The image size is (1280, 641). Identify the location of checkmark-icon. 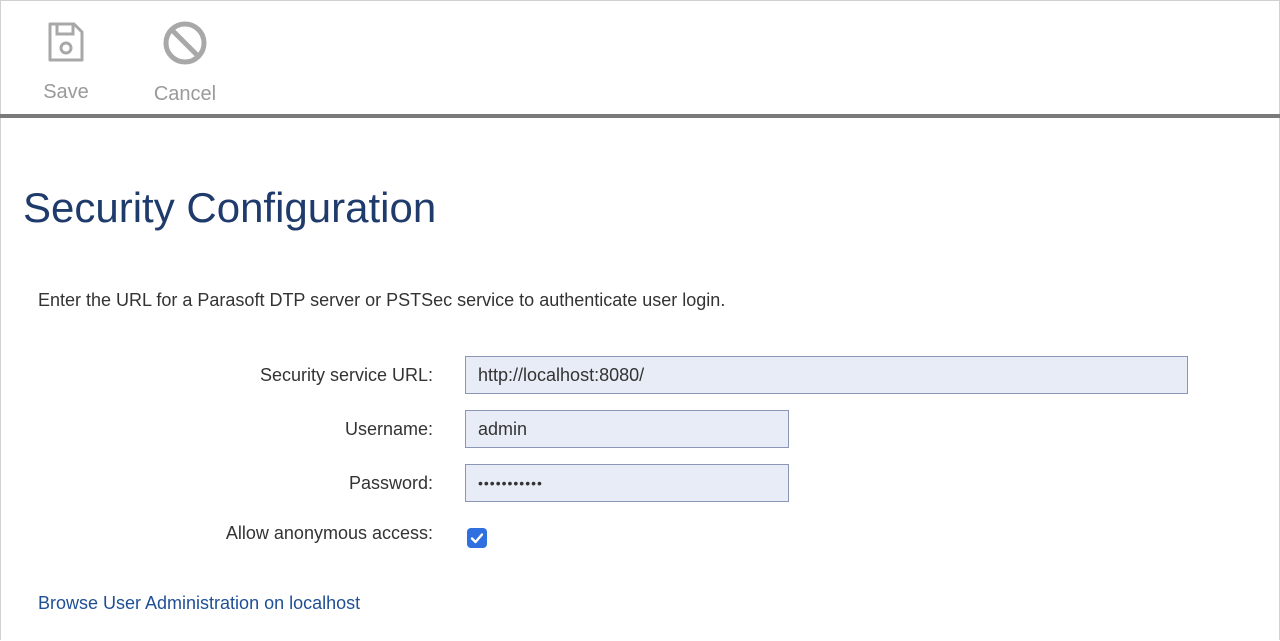
(477, 538).